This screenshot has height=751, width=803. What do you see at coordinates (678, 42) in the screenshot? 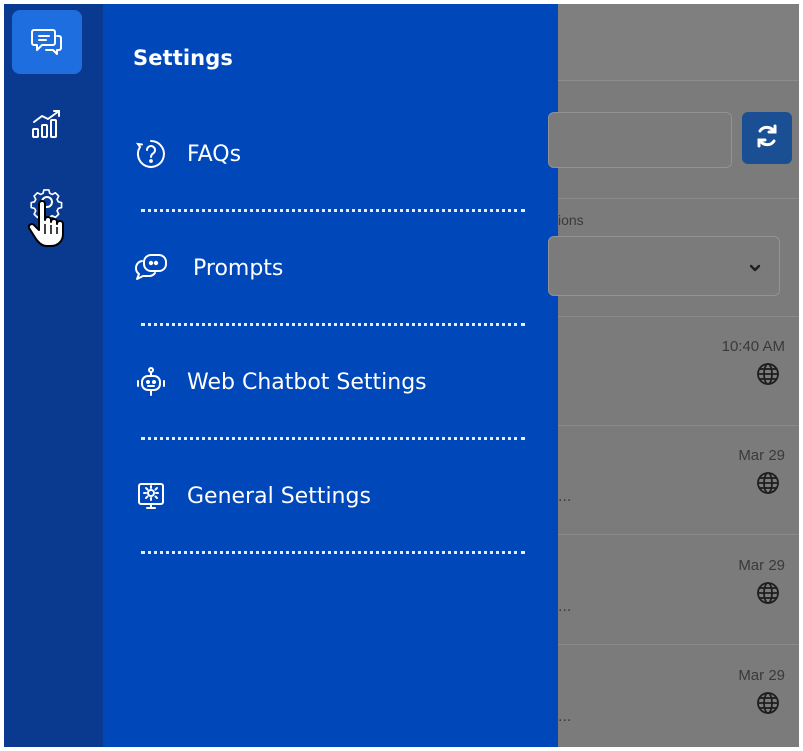
I see `background-header` at bounding box center [678, 42].